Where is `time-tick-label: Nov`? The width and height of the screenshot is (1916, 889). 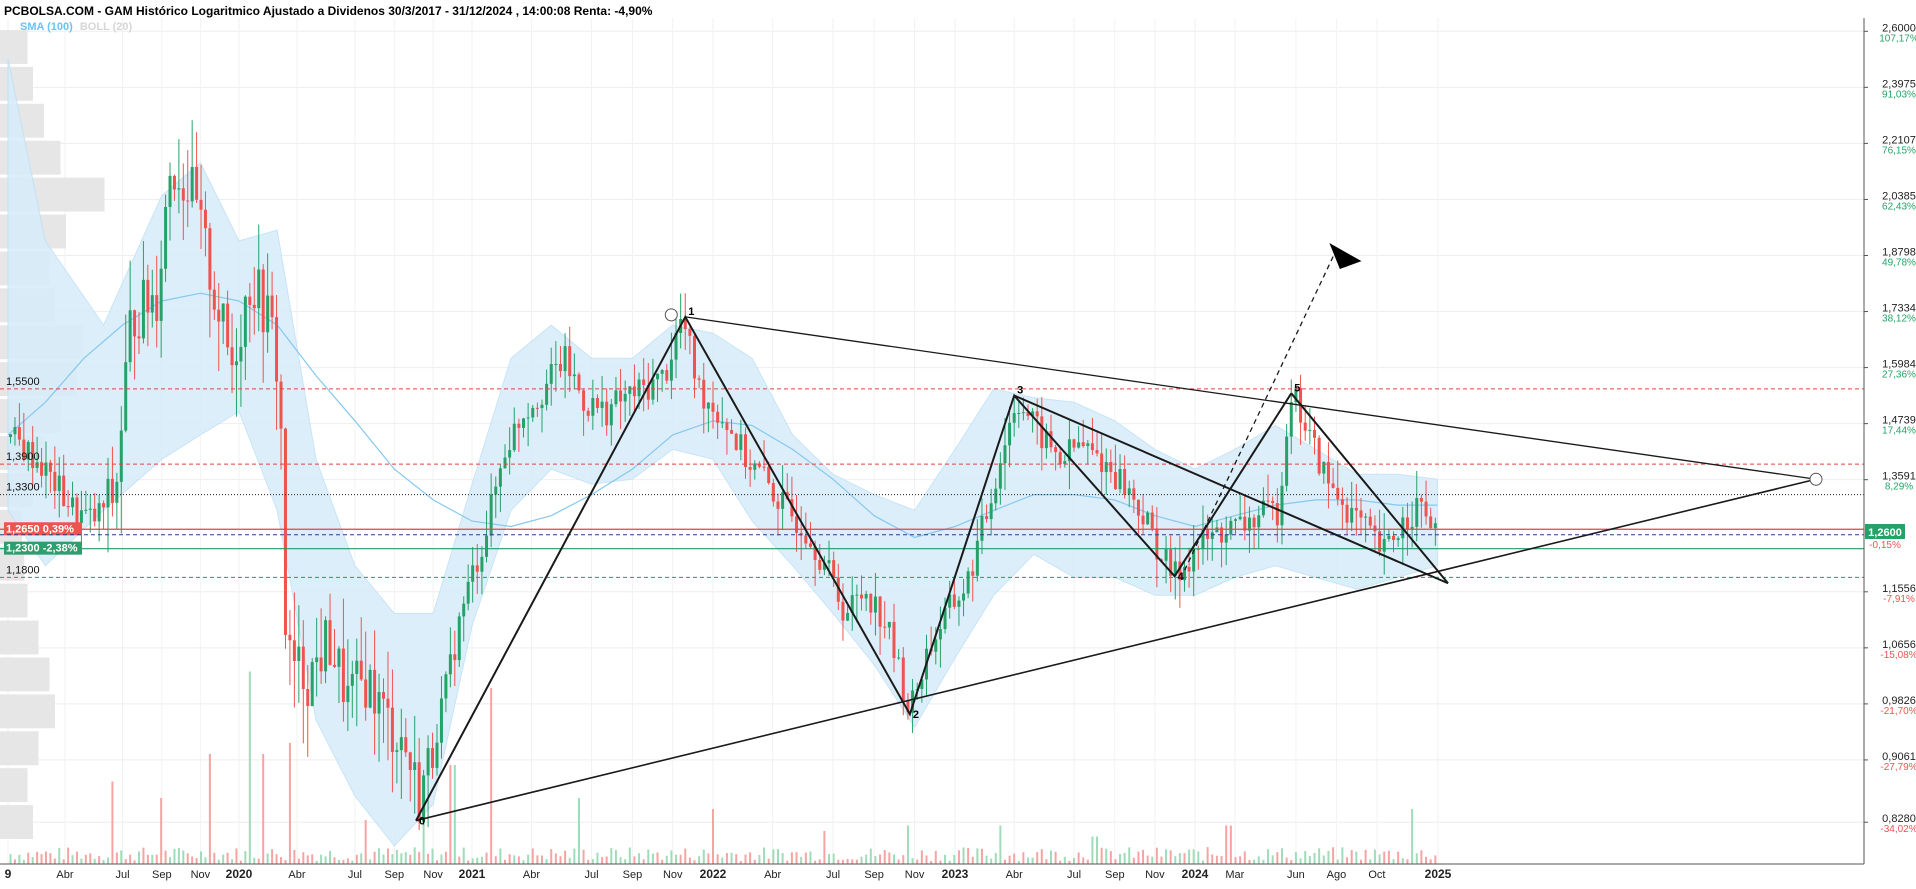 time-tick-label: Nov is located at coordinates (673, 875).